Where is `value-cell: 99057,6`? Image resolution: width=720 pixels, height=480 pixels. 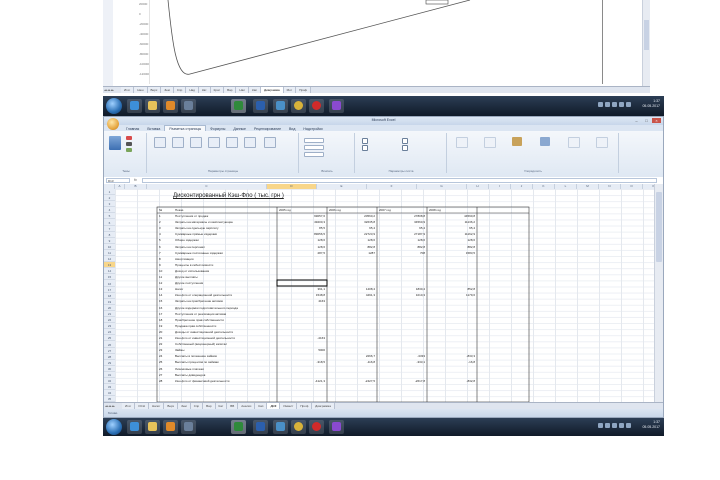
value-cell: 99057,6 is located at coordinates (302, 216).